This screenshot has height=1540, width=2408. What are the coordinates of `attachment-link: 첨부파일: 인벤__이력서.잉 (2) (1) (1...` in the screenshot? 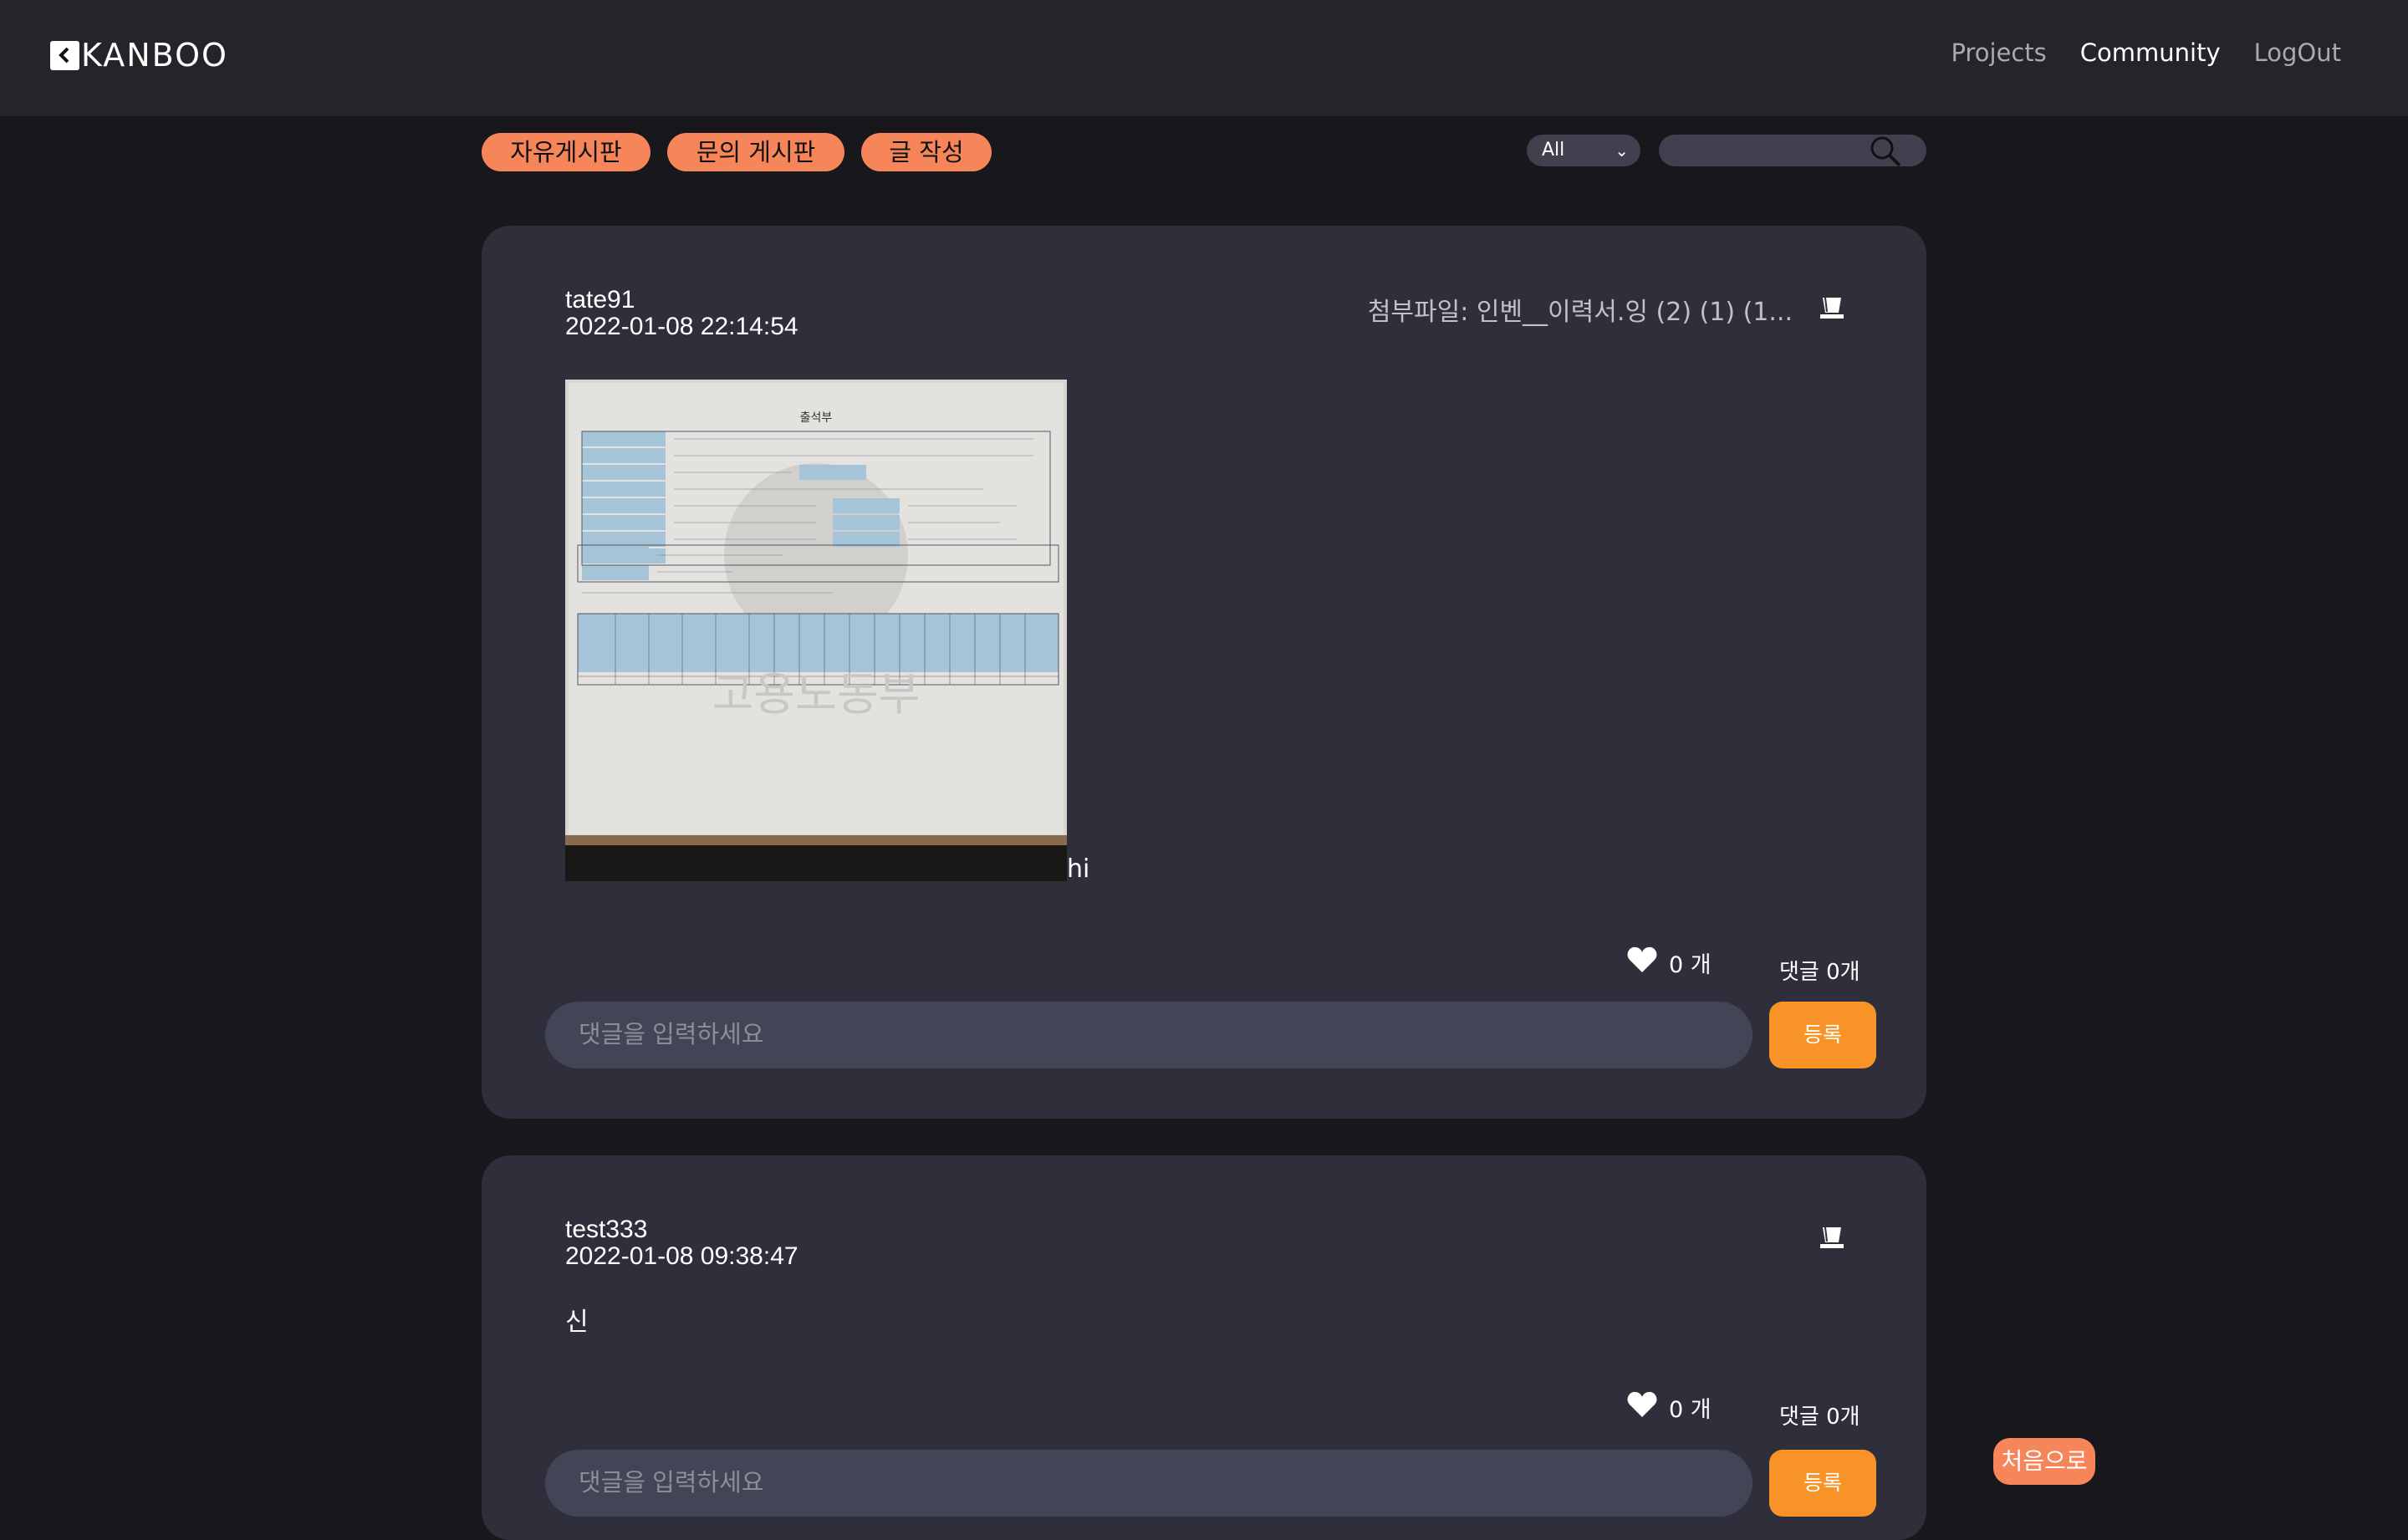 It's located at (1581, 309).